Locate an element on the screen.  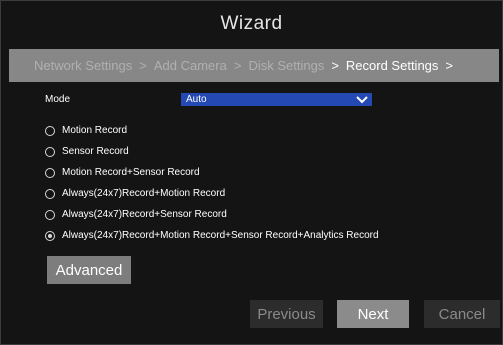
step-disk-settings: Disk Settings is located at coordinates (286, 65).